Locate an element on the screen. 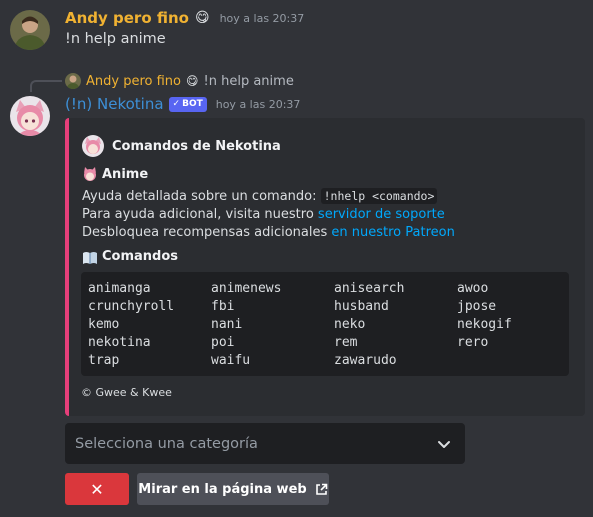  close-button: ✕ is located at coordinates (97, 489).